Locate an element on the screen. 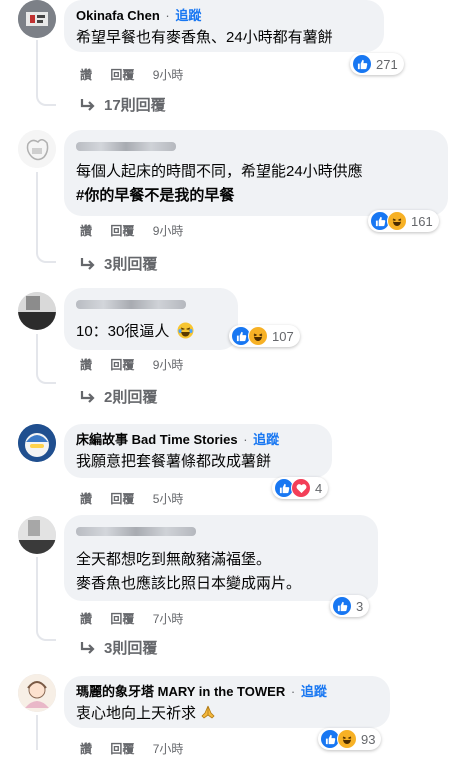 The width and height of the screenshot is (454, 757). like-reaction-icon is located at coordinates (342, 606).